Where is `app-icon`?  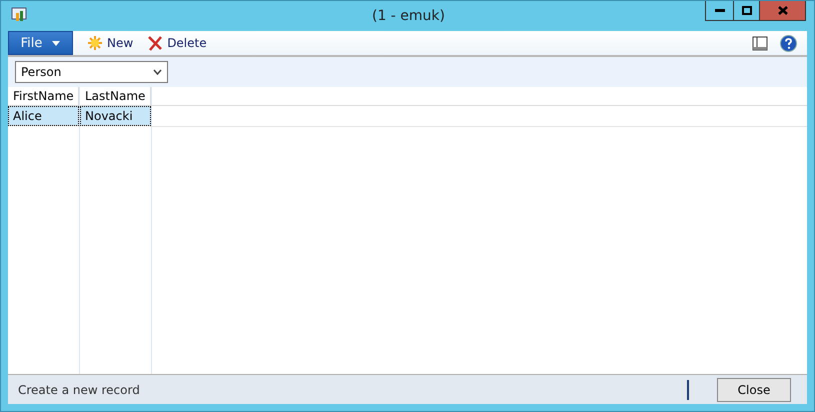 app-icon is located at coordinates (19, 14).